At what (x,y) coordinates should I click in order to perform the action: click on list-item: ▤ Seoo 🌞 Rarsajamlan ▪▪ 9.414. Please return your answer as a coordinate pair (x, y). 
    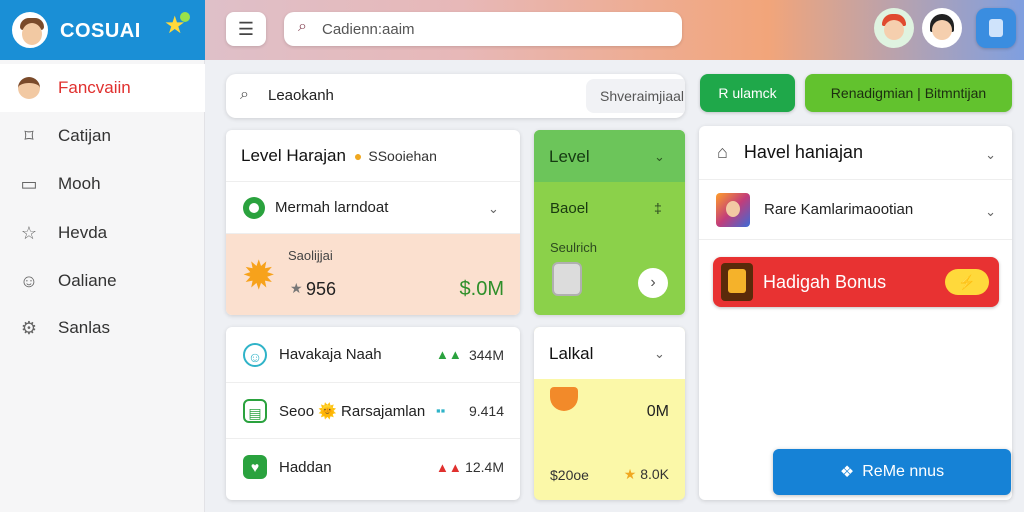
    Looking at the image, I should click on (373, 411).